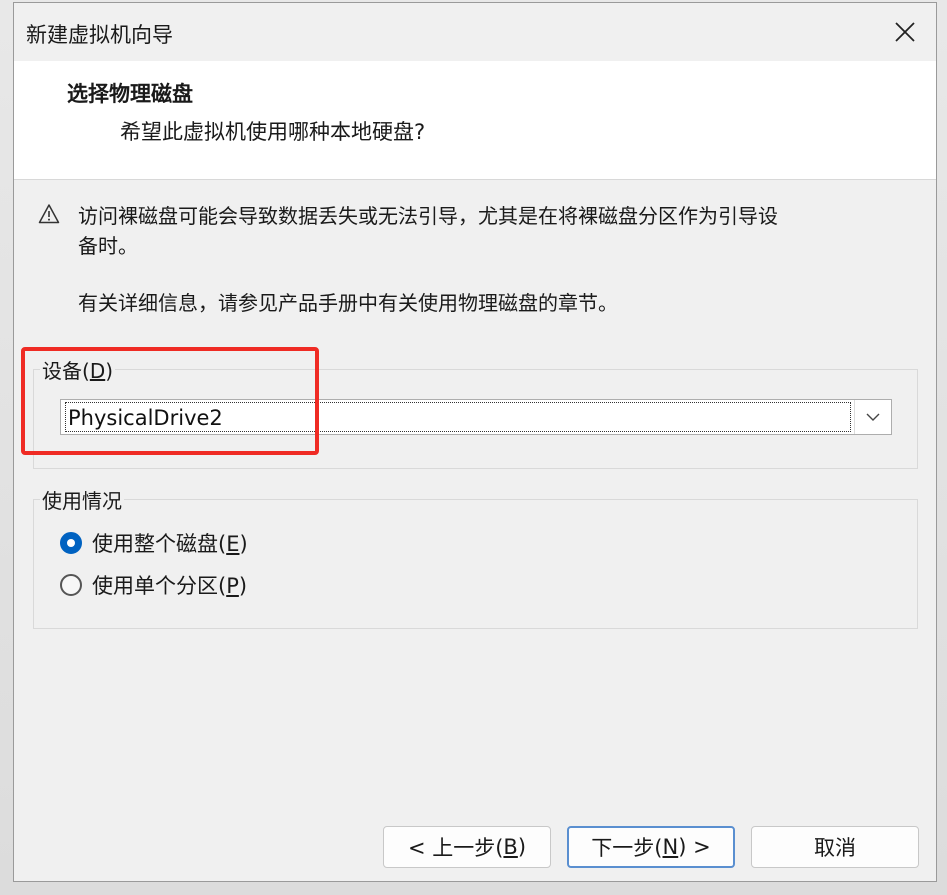 This screenshot has width=947, height=895. What do you see at coordinates (108, 246) in the screenshot?
I see `warning-text-line2: 备时。` at bounding box center [108, 246].